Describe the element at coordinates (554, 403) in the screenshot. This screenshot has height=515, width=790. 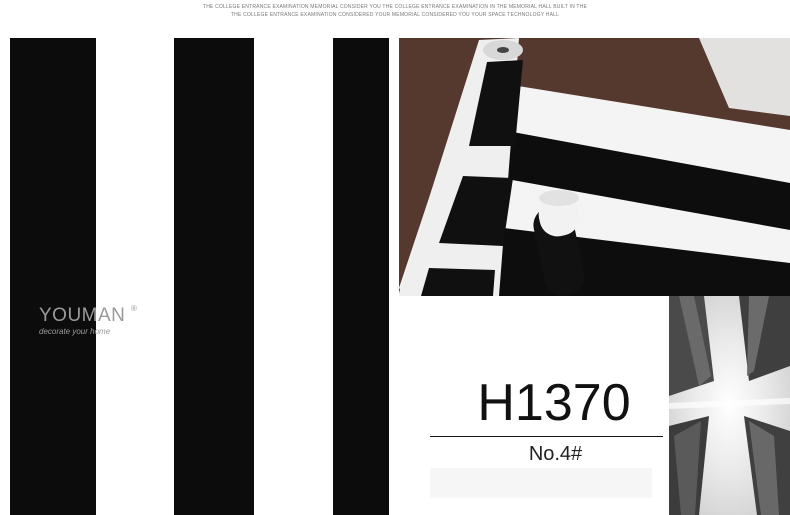
I see `product-code: H1370` at that location.